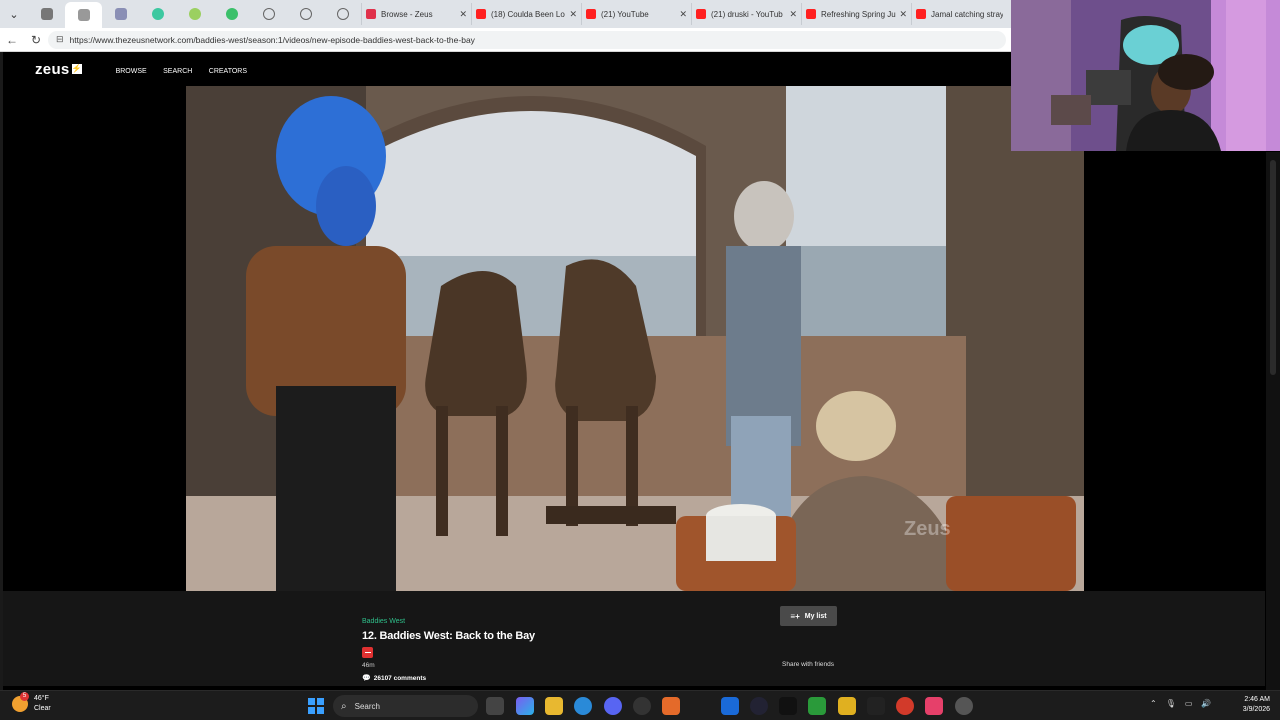 The width and height of the screenshot is (1280, 720). I want to click on copilot-icon, so click(525, 706).